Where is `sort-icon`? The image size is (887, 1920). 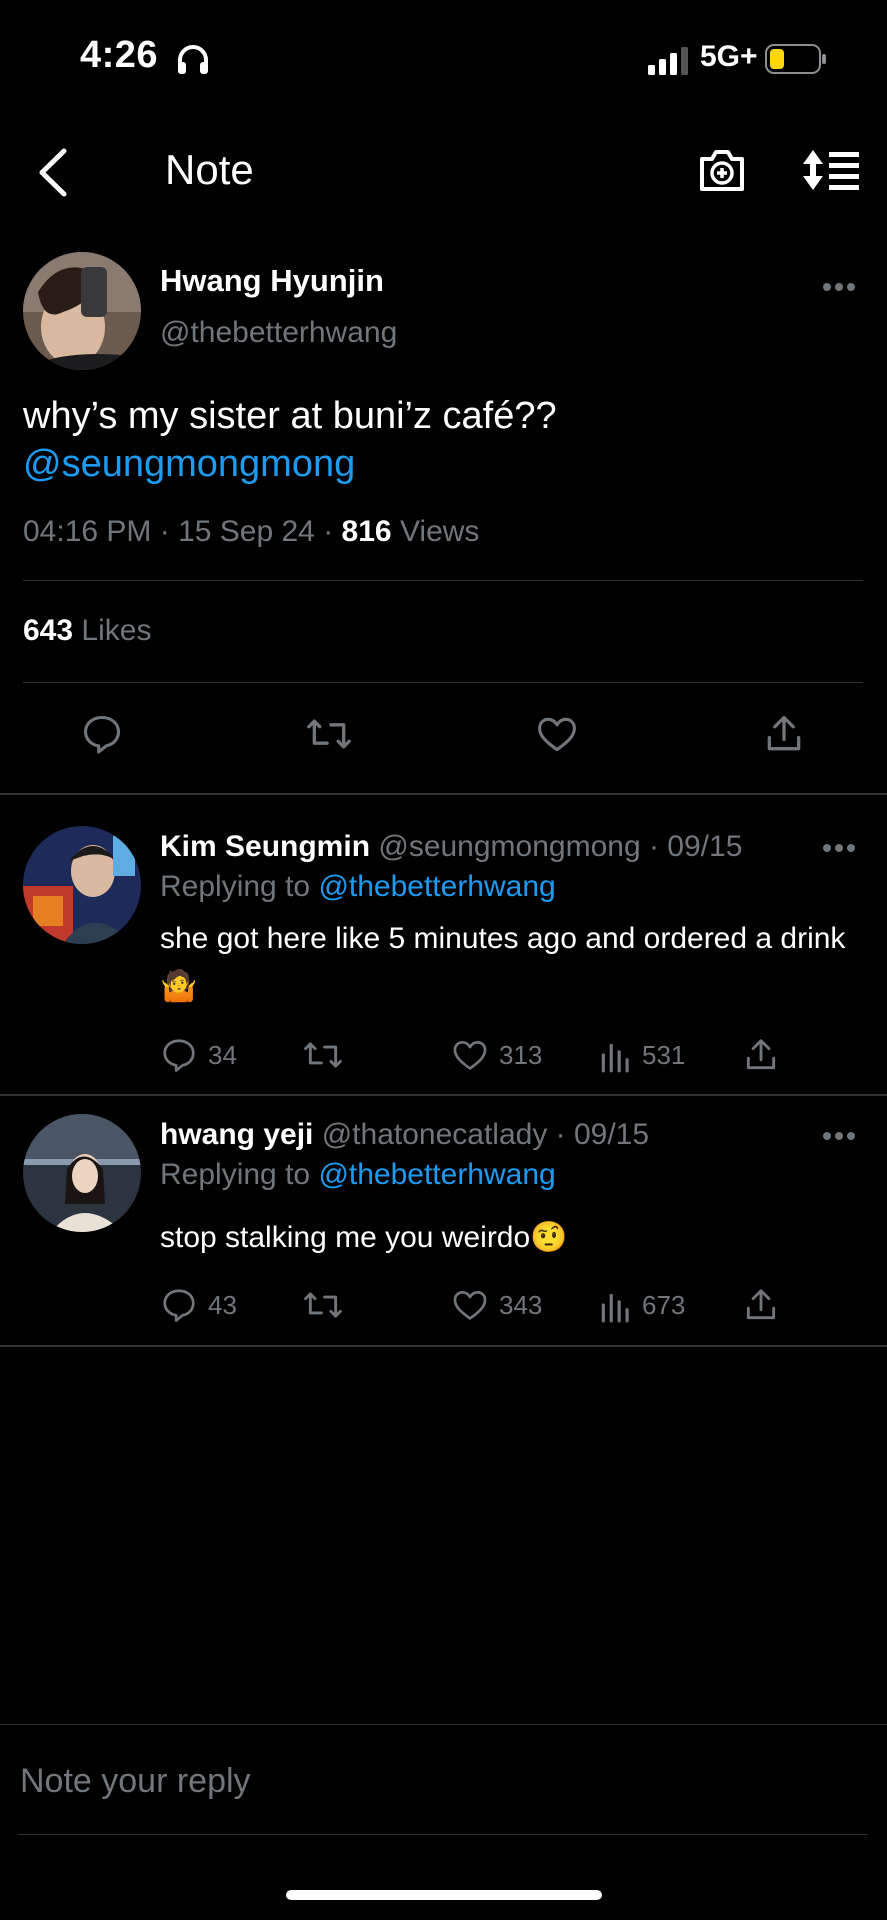
sort-icon is located at coordinates (831, 170).